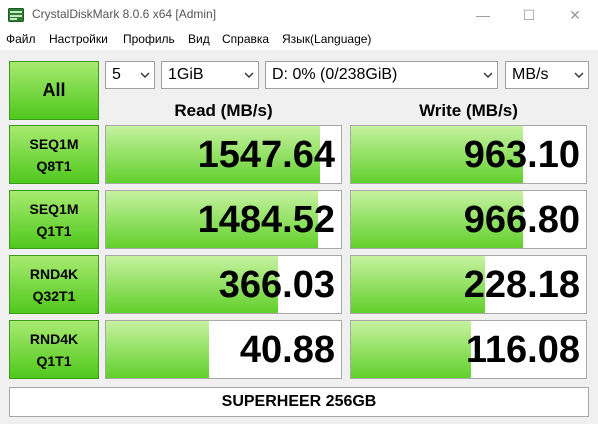 The width and height of the screenshot is (598, 424). I want to click on maximize-button: ☐, so click(529, 15).